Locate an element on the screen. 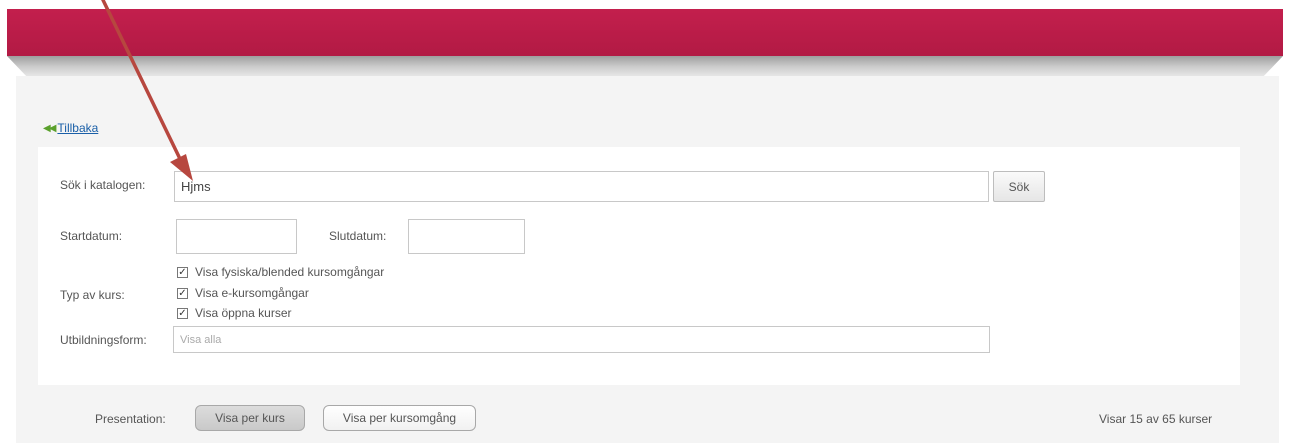 The width and height of the screenshot is (1295, 443). education-form-select: Visa alla is located at coordinates (581, 339).